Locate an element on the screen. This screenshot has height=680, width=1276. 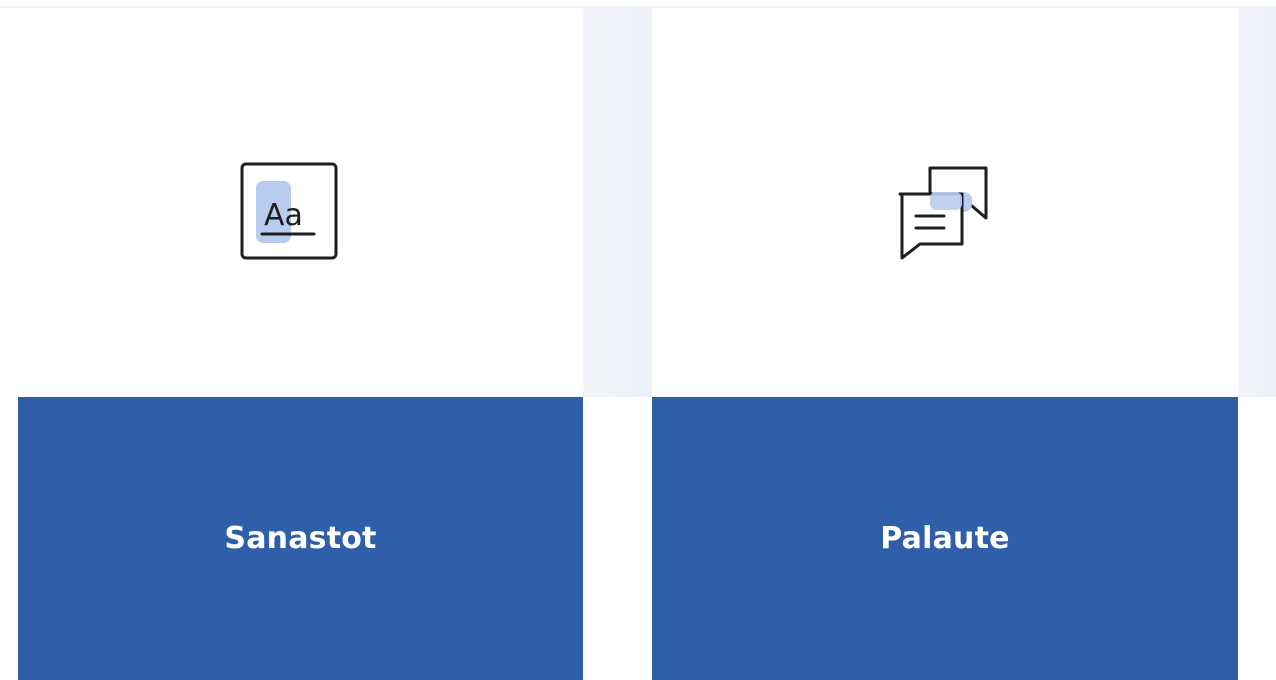
terminology-icon-text: Aa is located at coordinates (283, 215).